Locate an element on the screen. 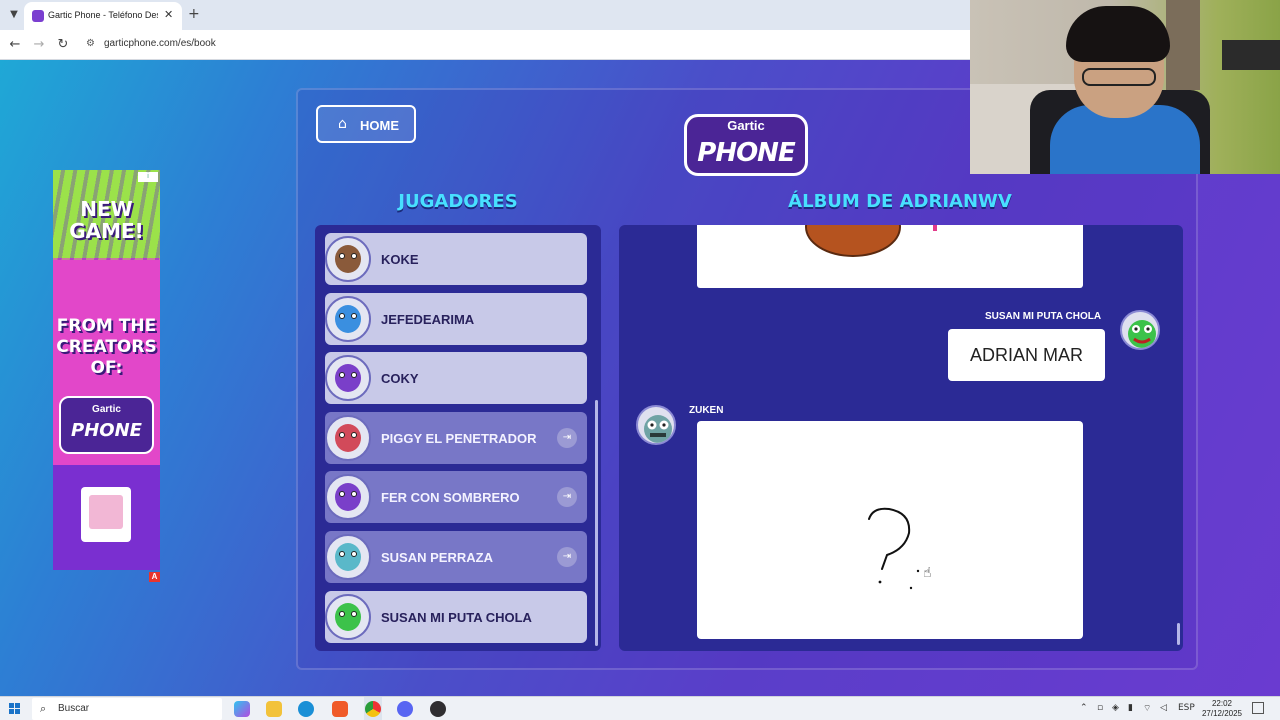 The height and width of the screenshot is (720, 1280). ad-subline: FROM THE CREATORS OF: is located at coordinates (106, 347).